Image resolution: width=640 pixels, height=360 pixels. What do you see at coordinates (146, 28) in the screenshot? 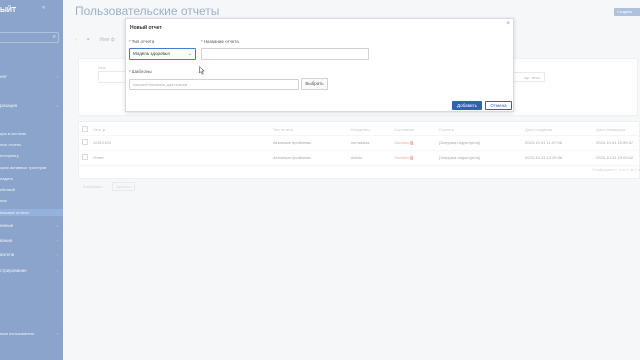
I see `dialog-title: Новый отчет` at bounding box center [146, 28].